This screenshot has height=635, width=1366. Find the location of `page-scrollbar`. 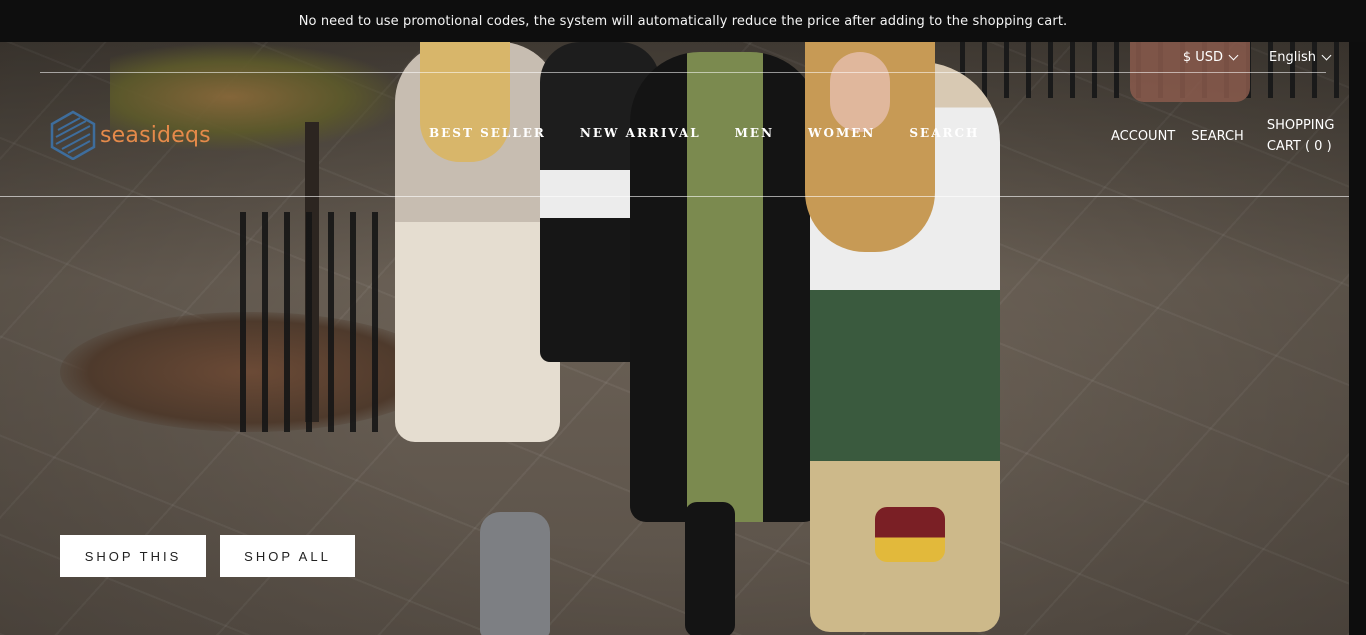

page-scrollbar is located at coordinates (1357, 338).